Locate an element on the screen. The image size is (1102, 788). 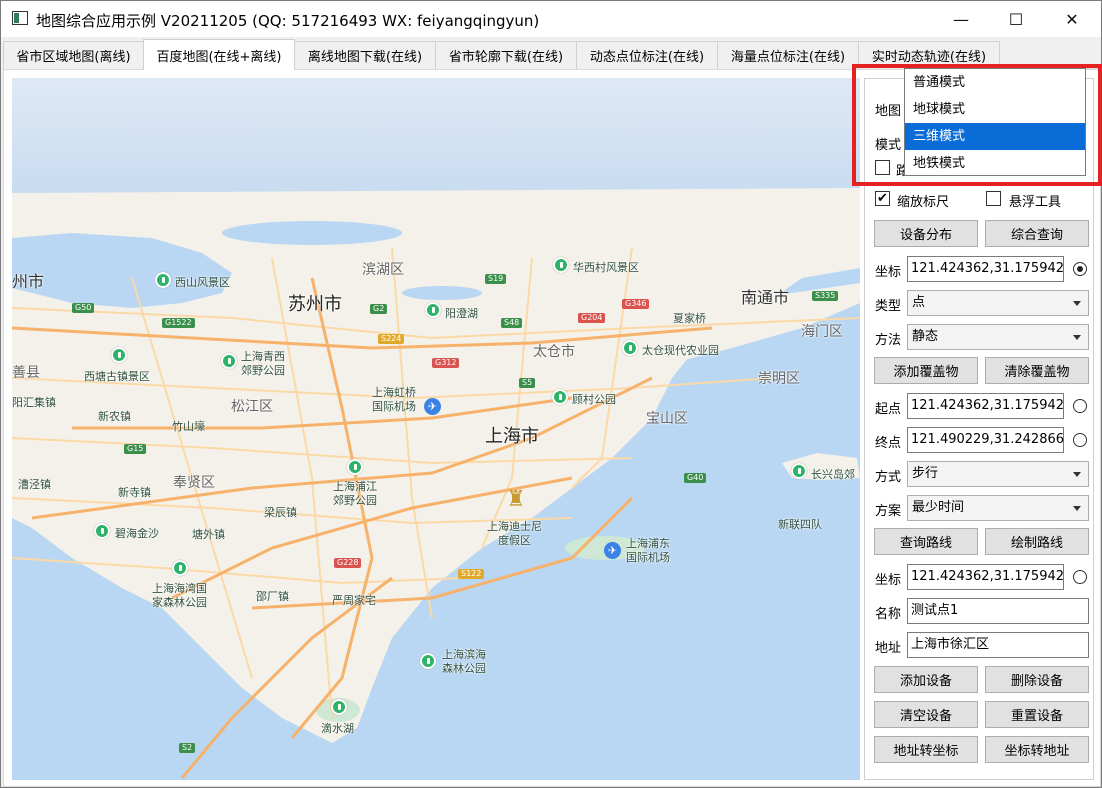
way-select: 步行 is located at coordinates (998, 474).